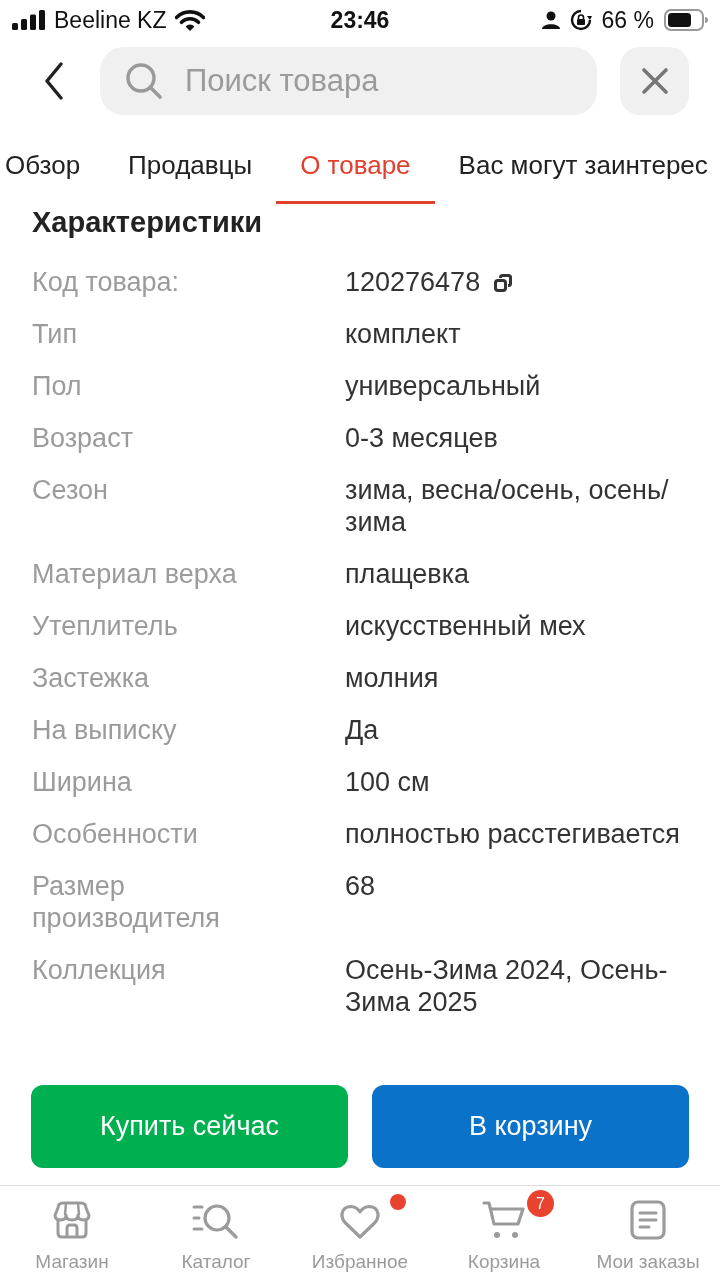 This screenshot has height=1281, width=720. What do you see at coordinates (360, 20) in the screenshot?
I see `clock-time: 23:46` at bounding box center [360, 20].